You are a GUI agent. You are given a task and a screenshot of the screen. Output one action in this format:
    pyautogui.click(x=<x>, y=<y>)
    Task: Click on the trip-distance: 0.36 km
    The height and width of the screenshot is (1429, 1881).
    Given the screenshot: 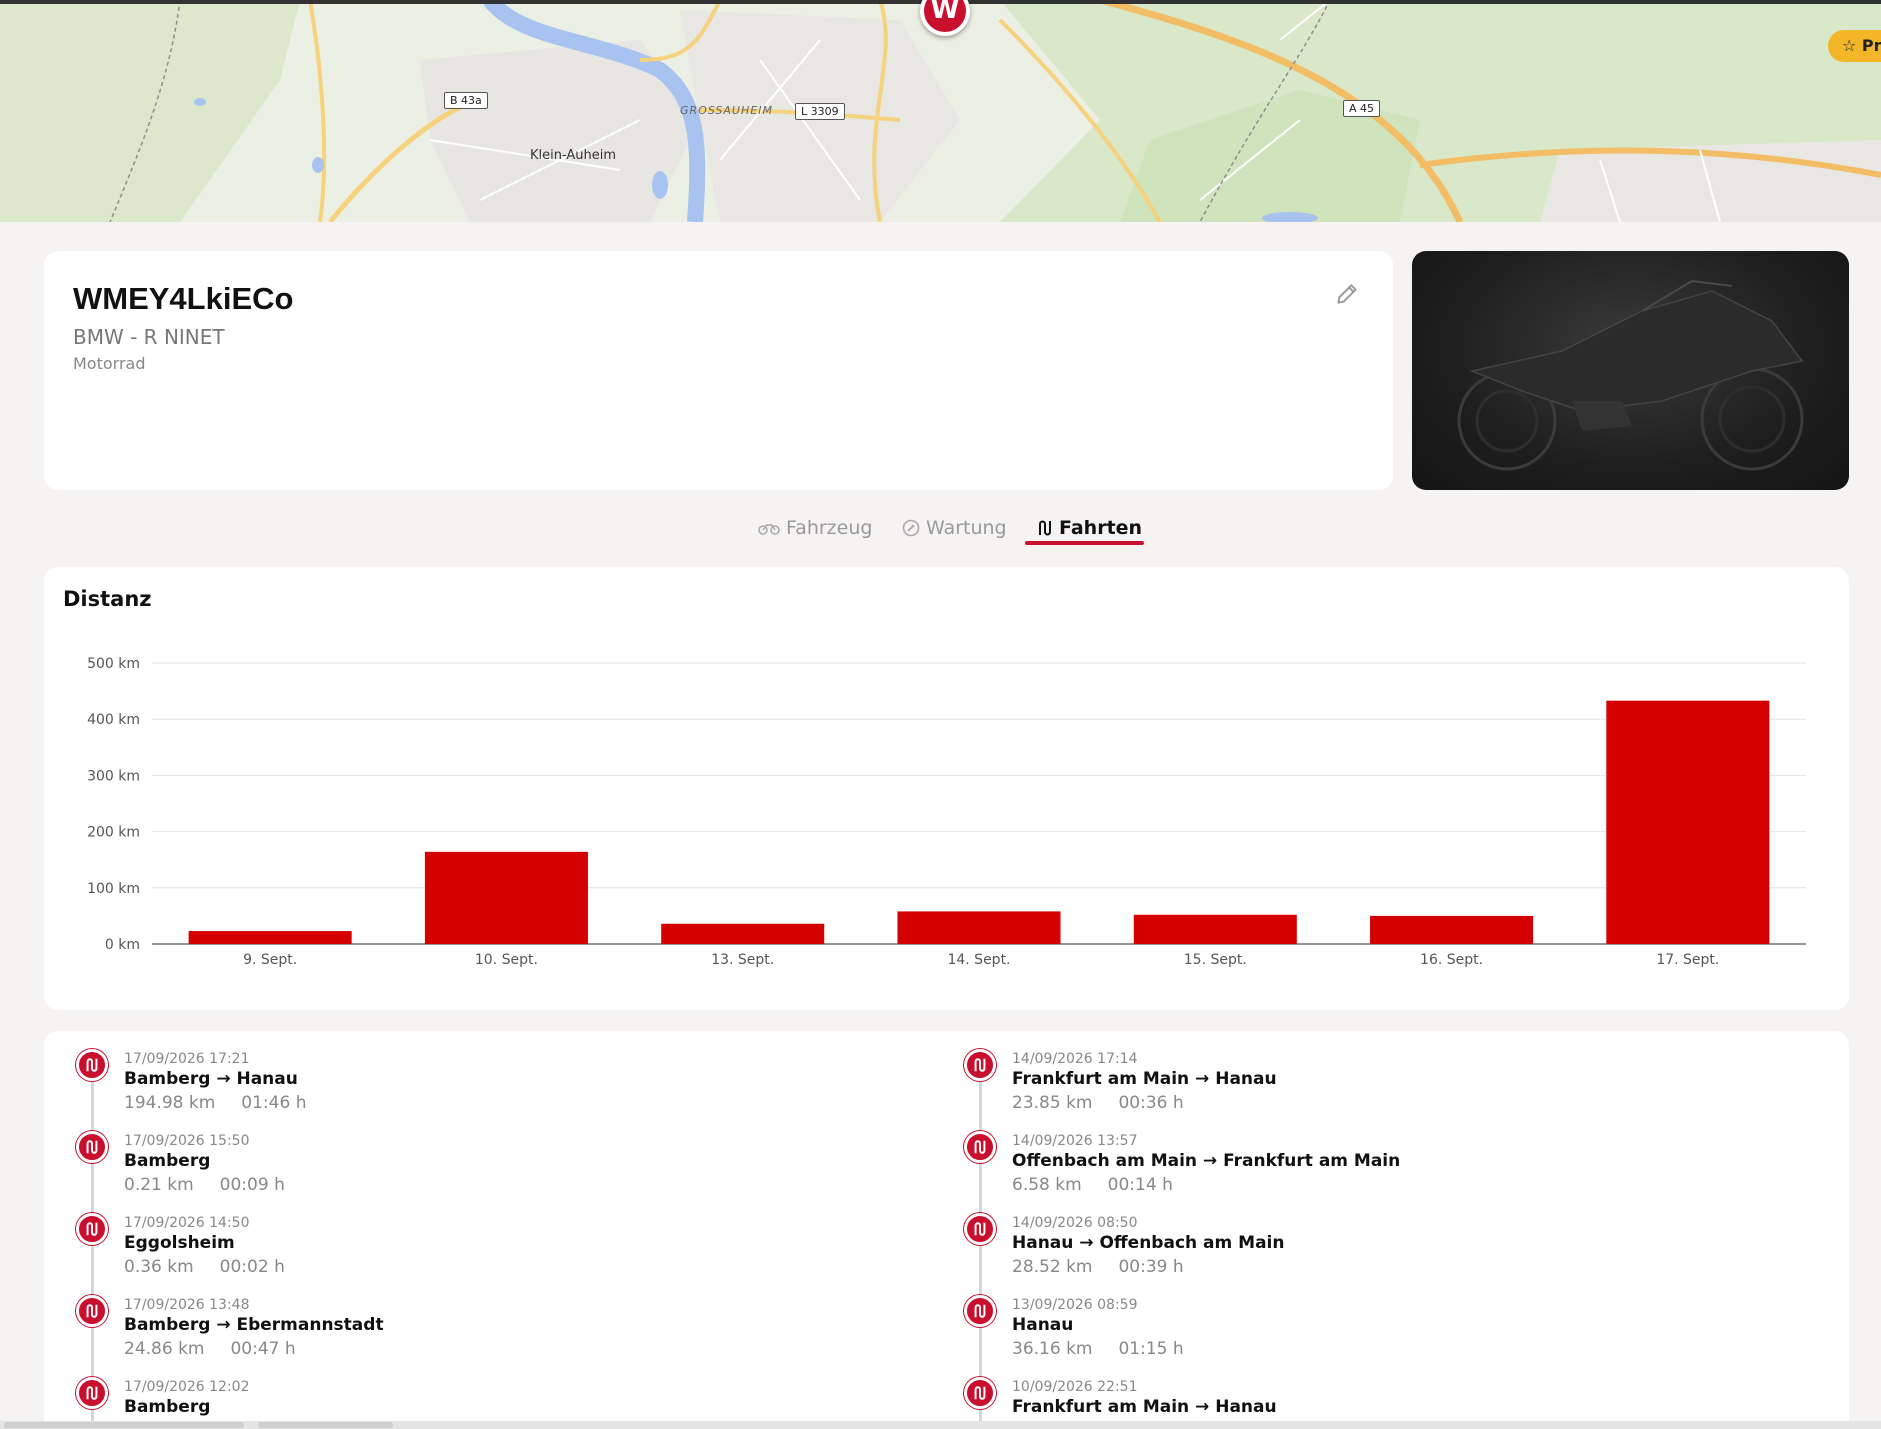 What is the action you would take?
    pyautogui.click(x=159, y=1267)
    